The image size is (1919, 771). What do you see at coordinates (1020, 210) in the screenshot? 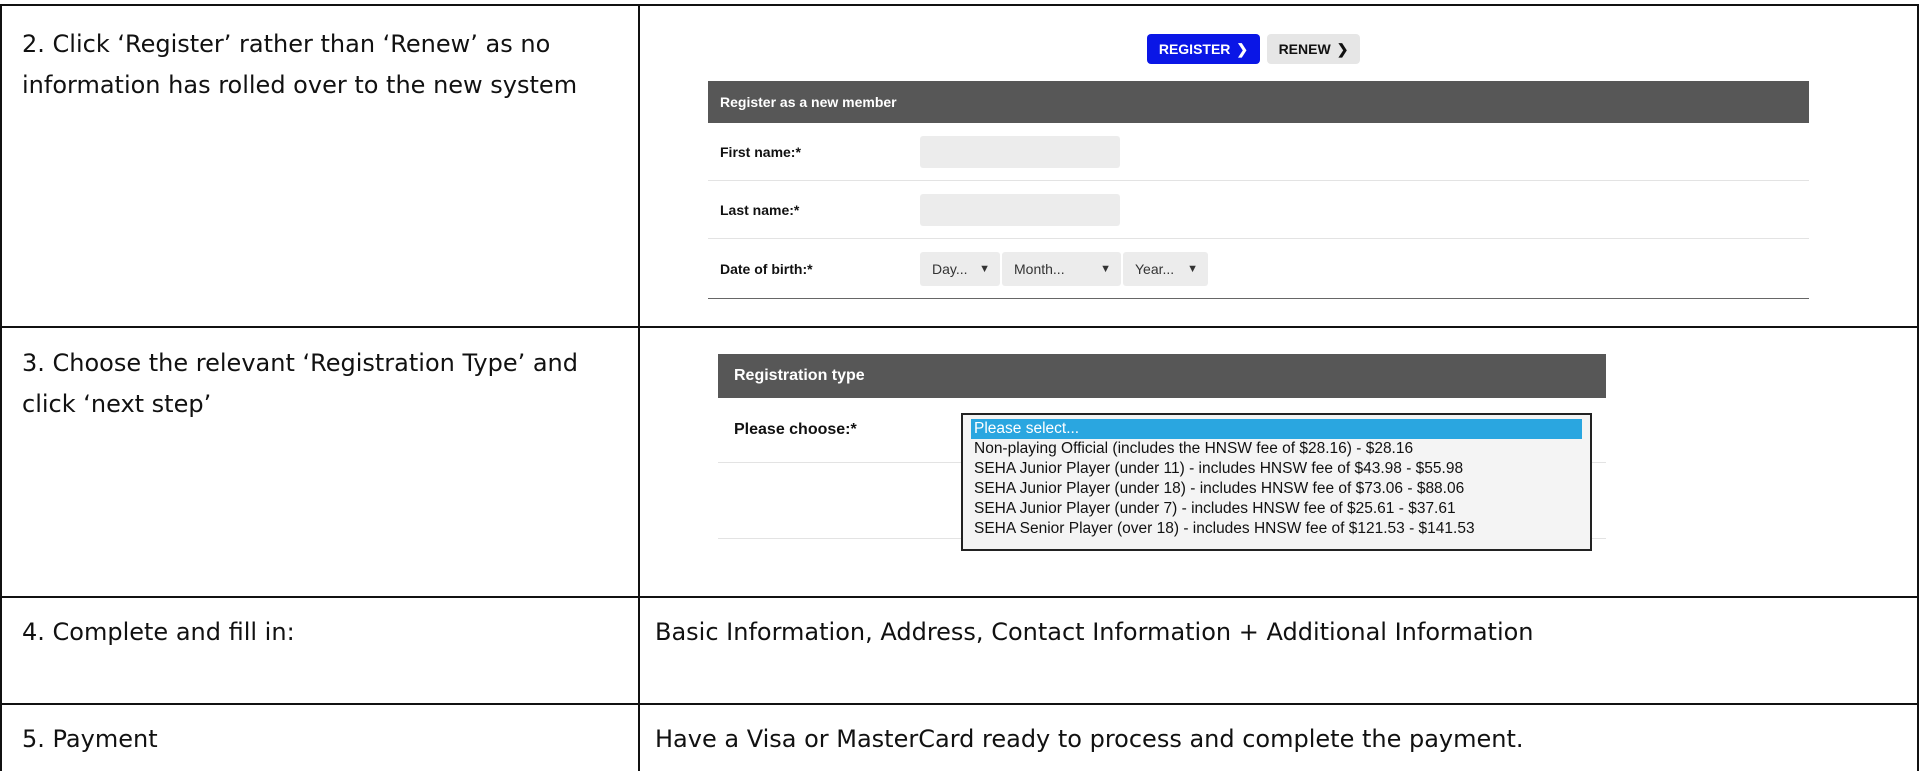
I see `last-name-input` at bounding box center [1020, 210].